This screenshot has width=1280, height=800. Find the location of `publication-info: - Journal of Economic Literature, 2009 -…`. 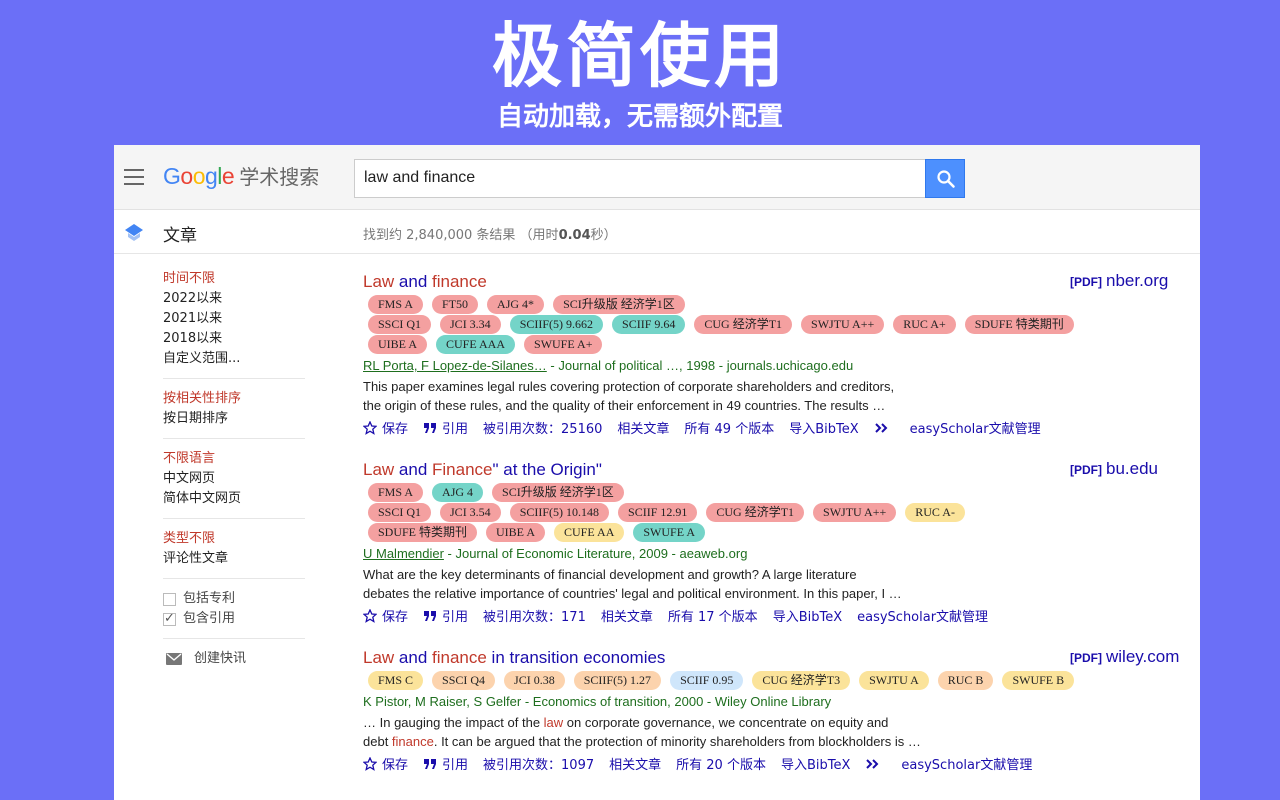

publication-info: - Journal of Economic Literature, 2009 -… is located at coordinates (595, 553).